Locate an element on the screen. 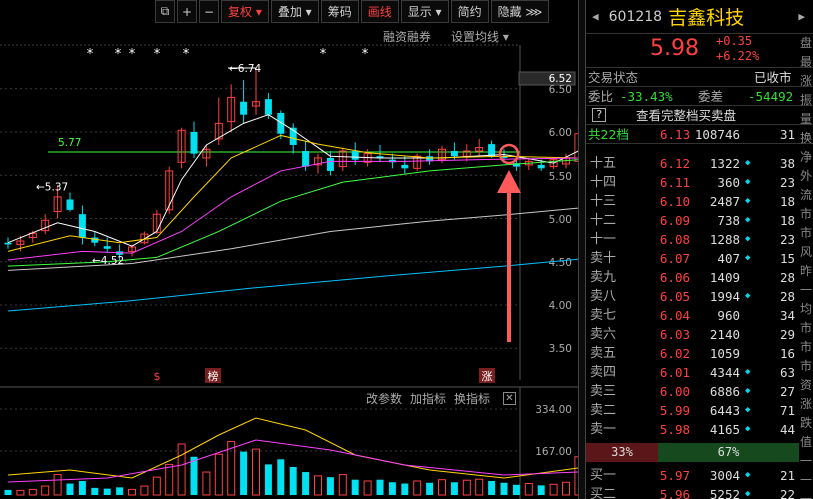 The height and width of the screenshot is (499, 813). arrow-shaft is located at coordinates (509, 267).